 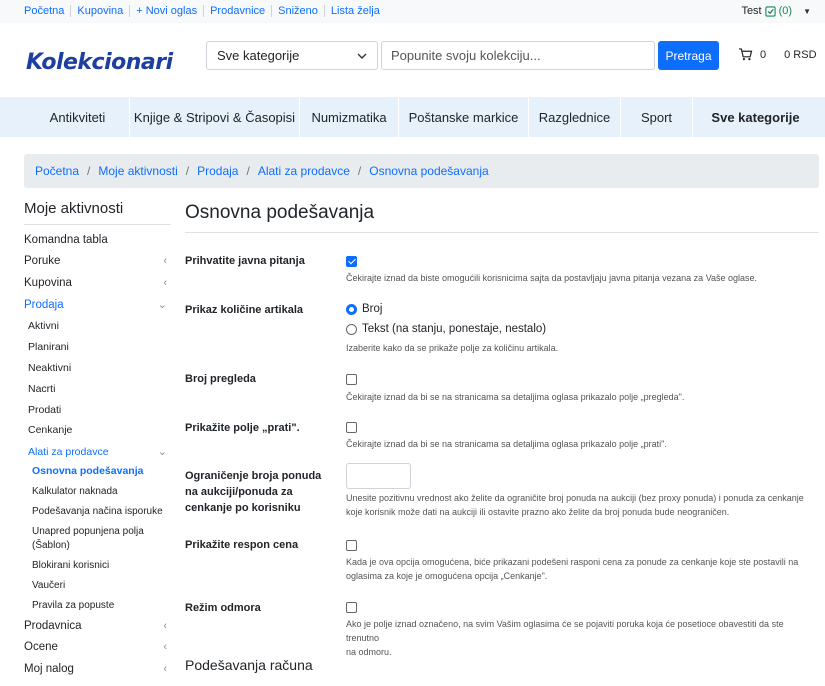 What do you see at coordinates (518, 55) in the screenshot?
I see `search-input` at bounding box center [518, 55].